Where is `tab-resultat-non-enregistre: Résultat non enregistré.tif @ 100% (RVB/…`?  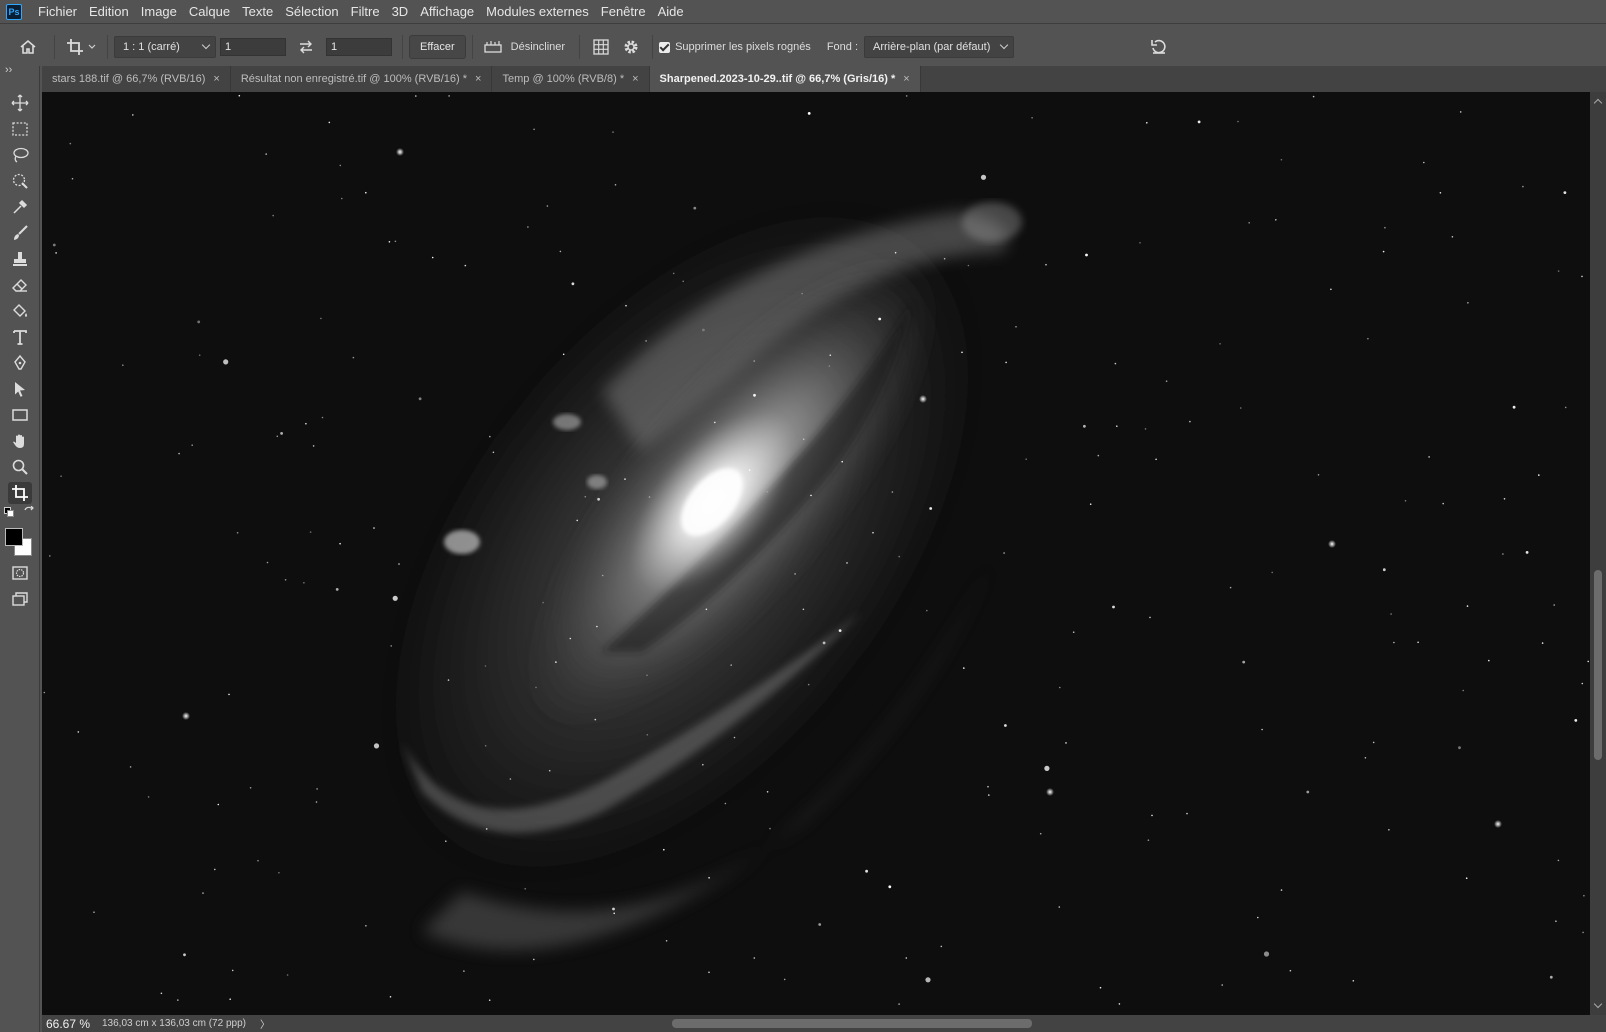 tab-resultat-non-enregistre: Résultat non enregistré.tif @ 100% (RVB/… is located at coordinates (361, 79).